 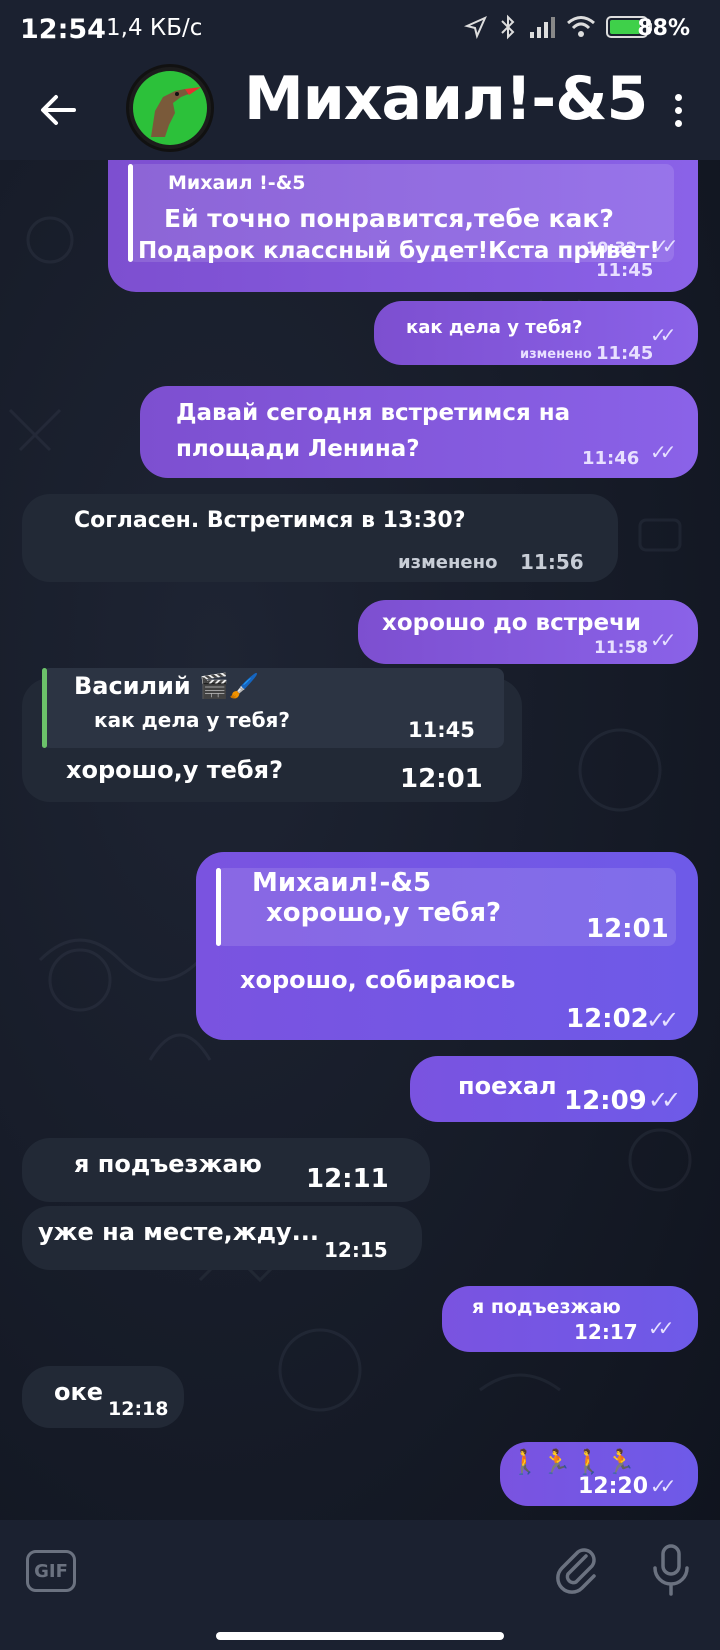 I want to click on message-text: как дела у тебя?, so click(x=494, y=327).